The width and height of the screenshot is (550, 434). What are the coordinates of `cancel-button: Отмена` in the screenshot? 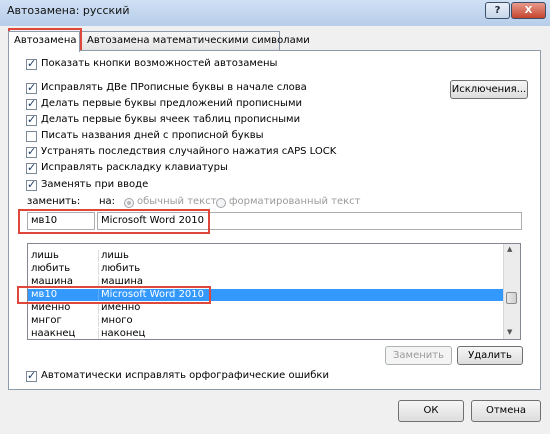 It's located at (506, 411).